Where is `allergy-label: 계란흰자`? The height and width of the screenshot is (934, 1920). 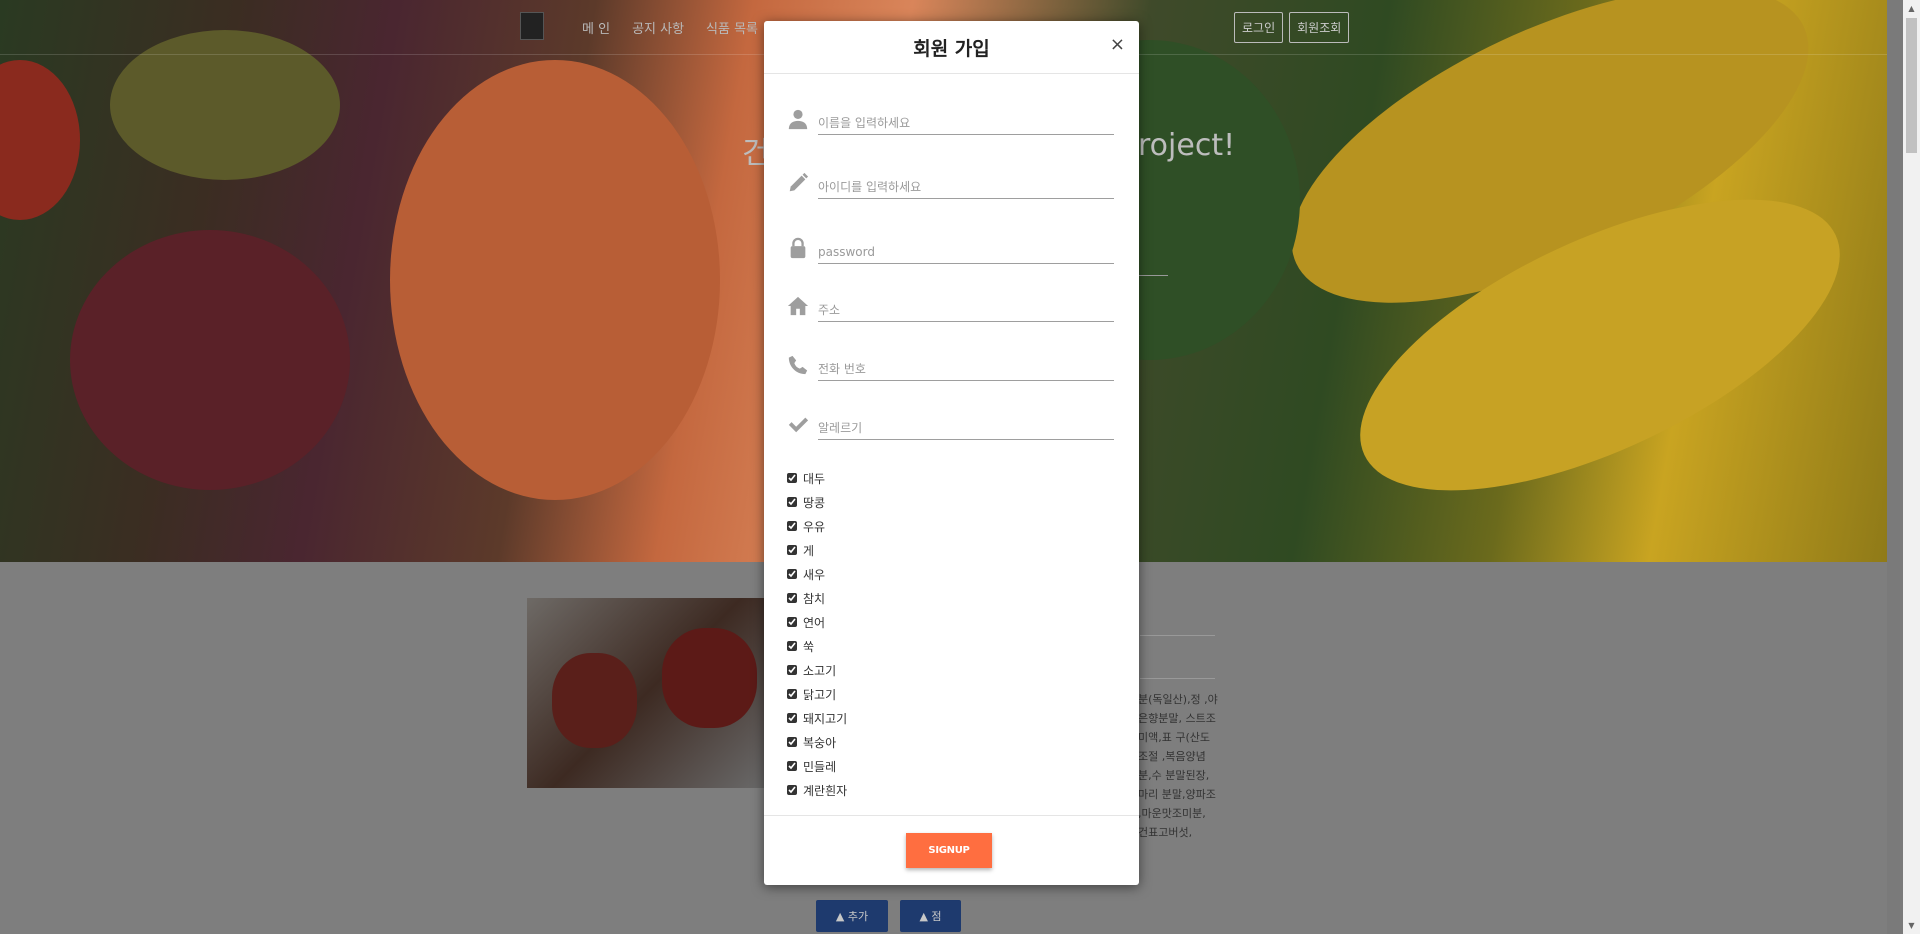
allergy-label: 계란흰자 is located at coordinates (825, 790).